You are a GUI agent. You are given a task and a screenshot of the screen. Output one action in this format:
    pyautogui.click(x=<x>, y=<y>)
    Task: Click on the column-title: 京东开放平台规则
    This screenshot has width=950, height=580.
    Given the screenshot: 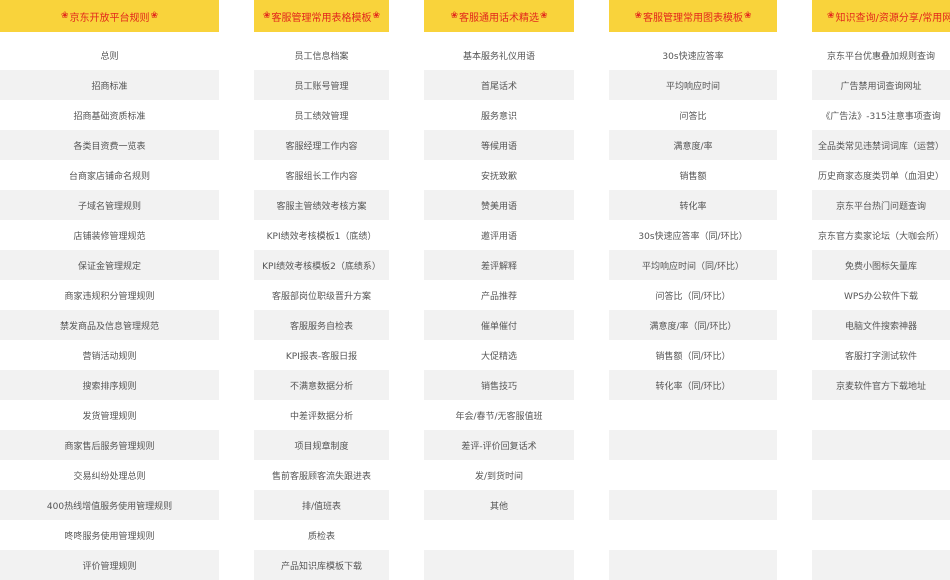 What is the action you would take?
    pyautogui.click(x=109, y=18)
    